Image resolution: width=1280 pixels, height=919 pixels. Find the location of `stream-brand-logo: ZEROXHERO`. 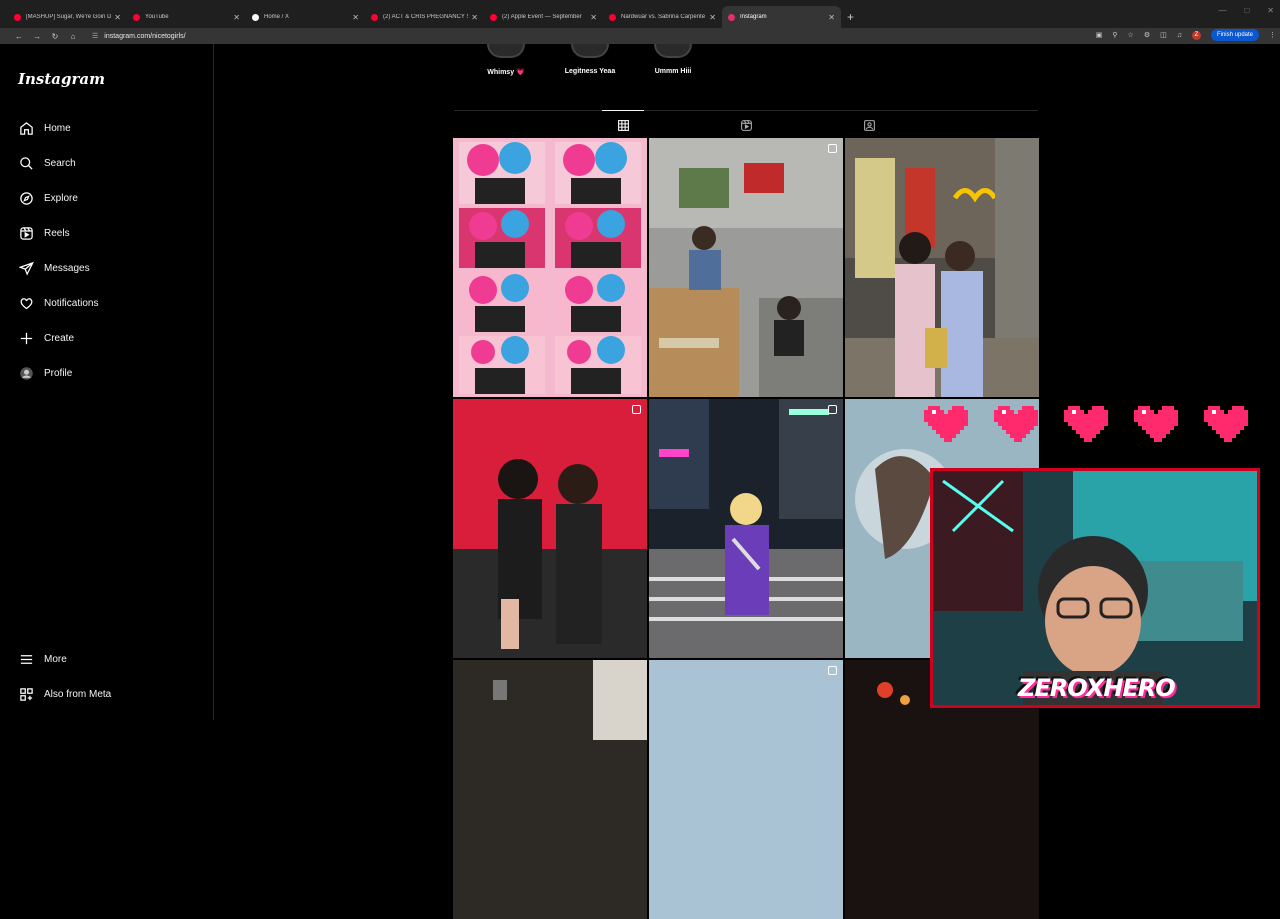

stream-brand-logo: ZEROXHERO is located at coordinates (1097, 688).